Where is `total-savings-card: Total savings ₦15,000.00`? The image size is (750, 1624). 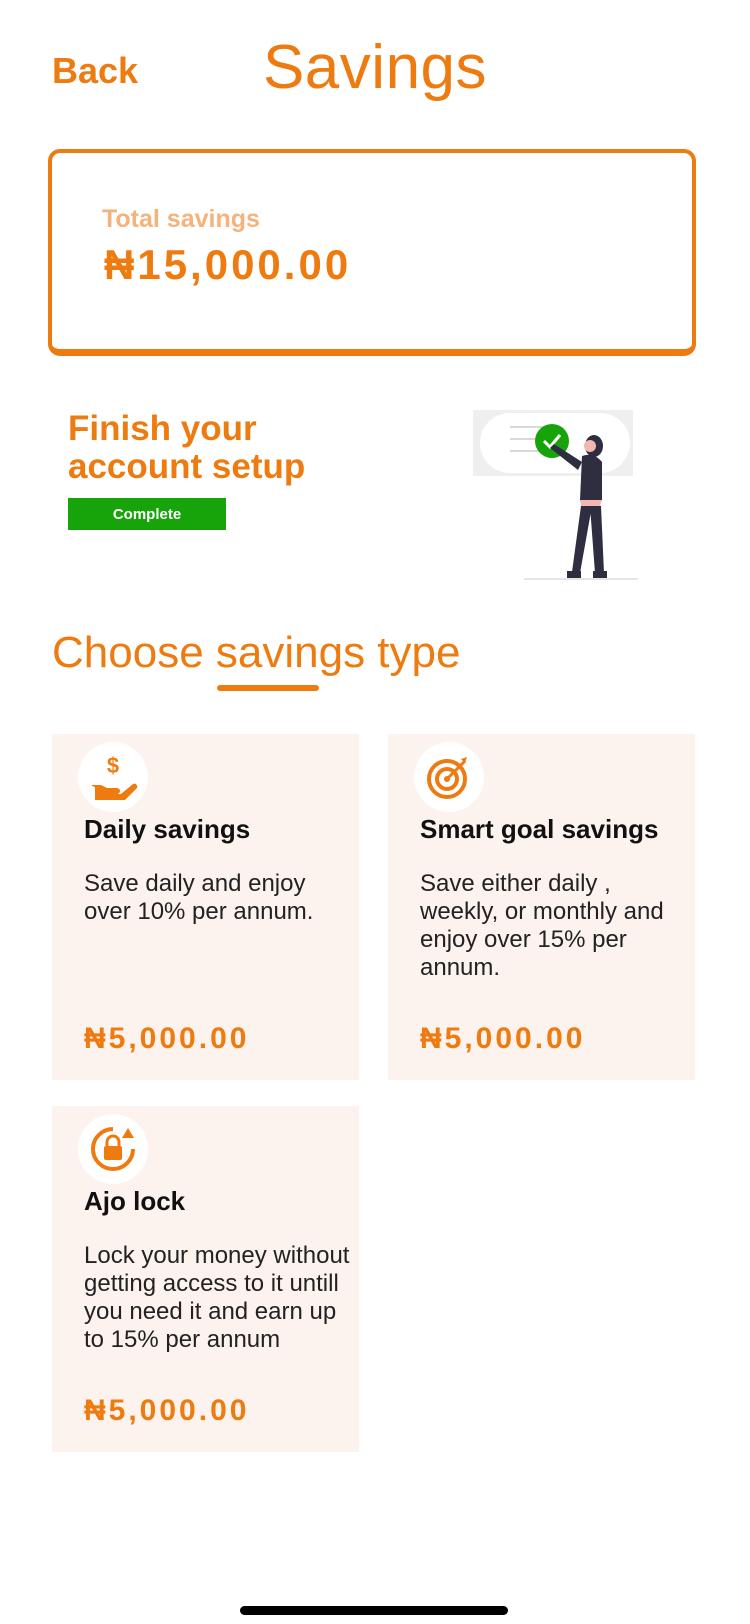
total-savings-card: Total savings ₦15,000.00 is located at coordinates (372, 252).